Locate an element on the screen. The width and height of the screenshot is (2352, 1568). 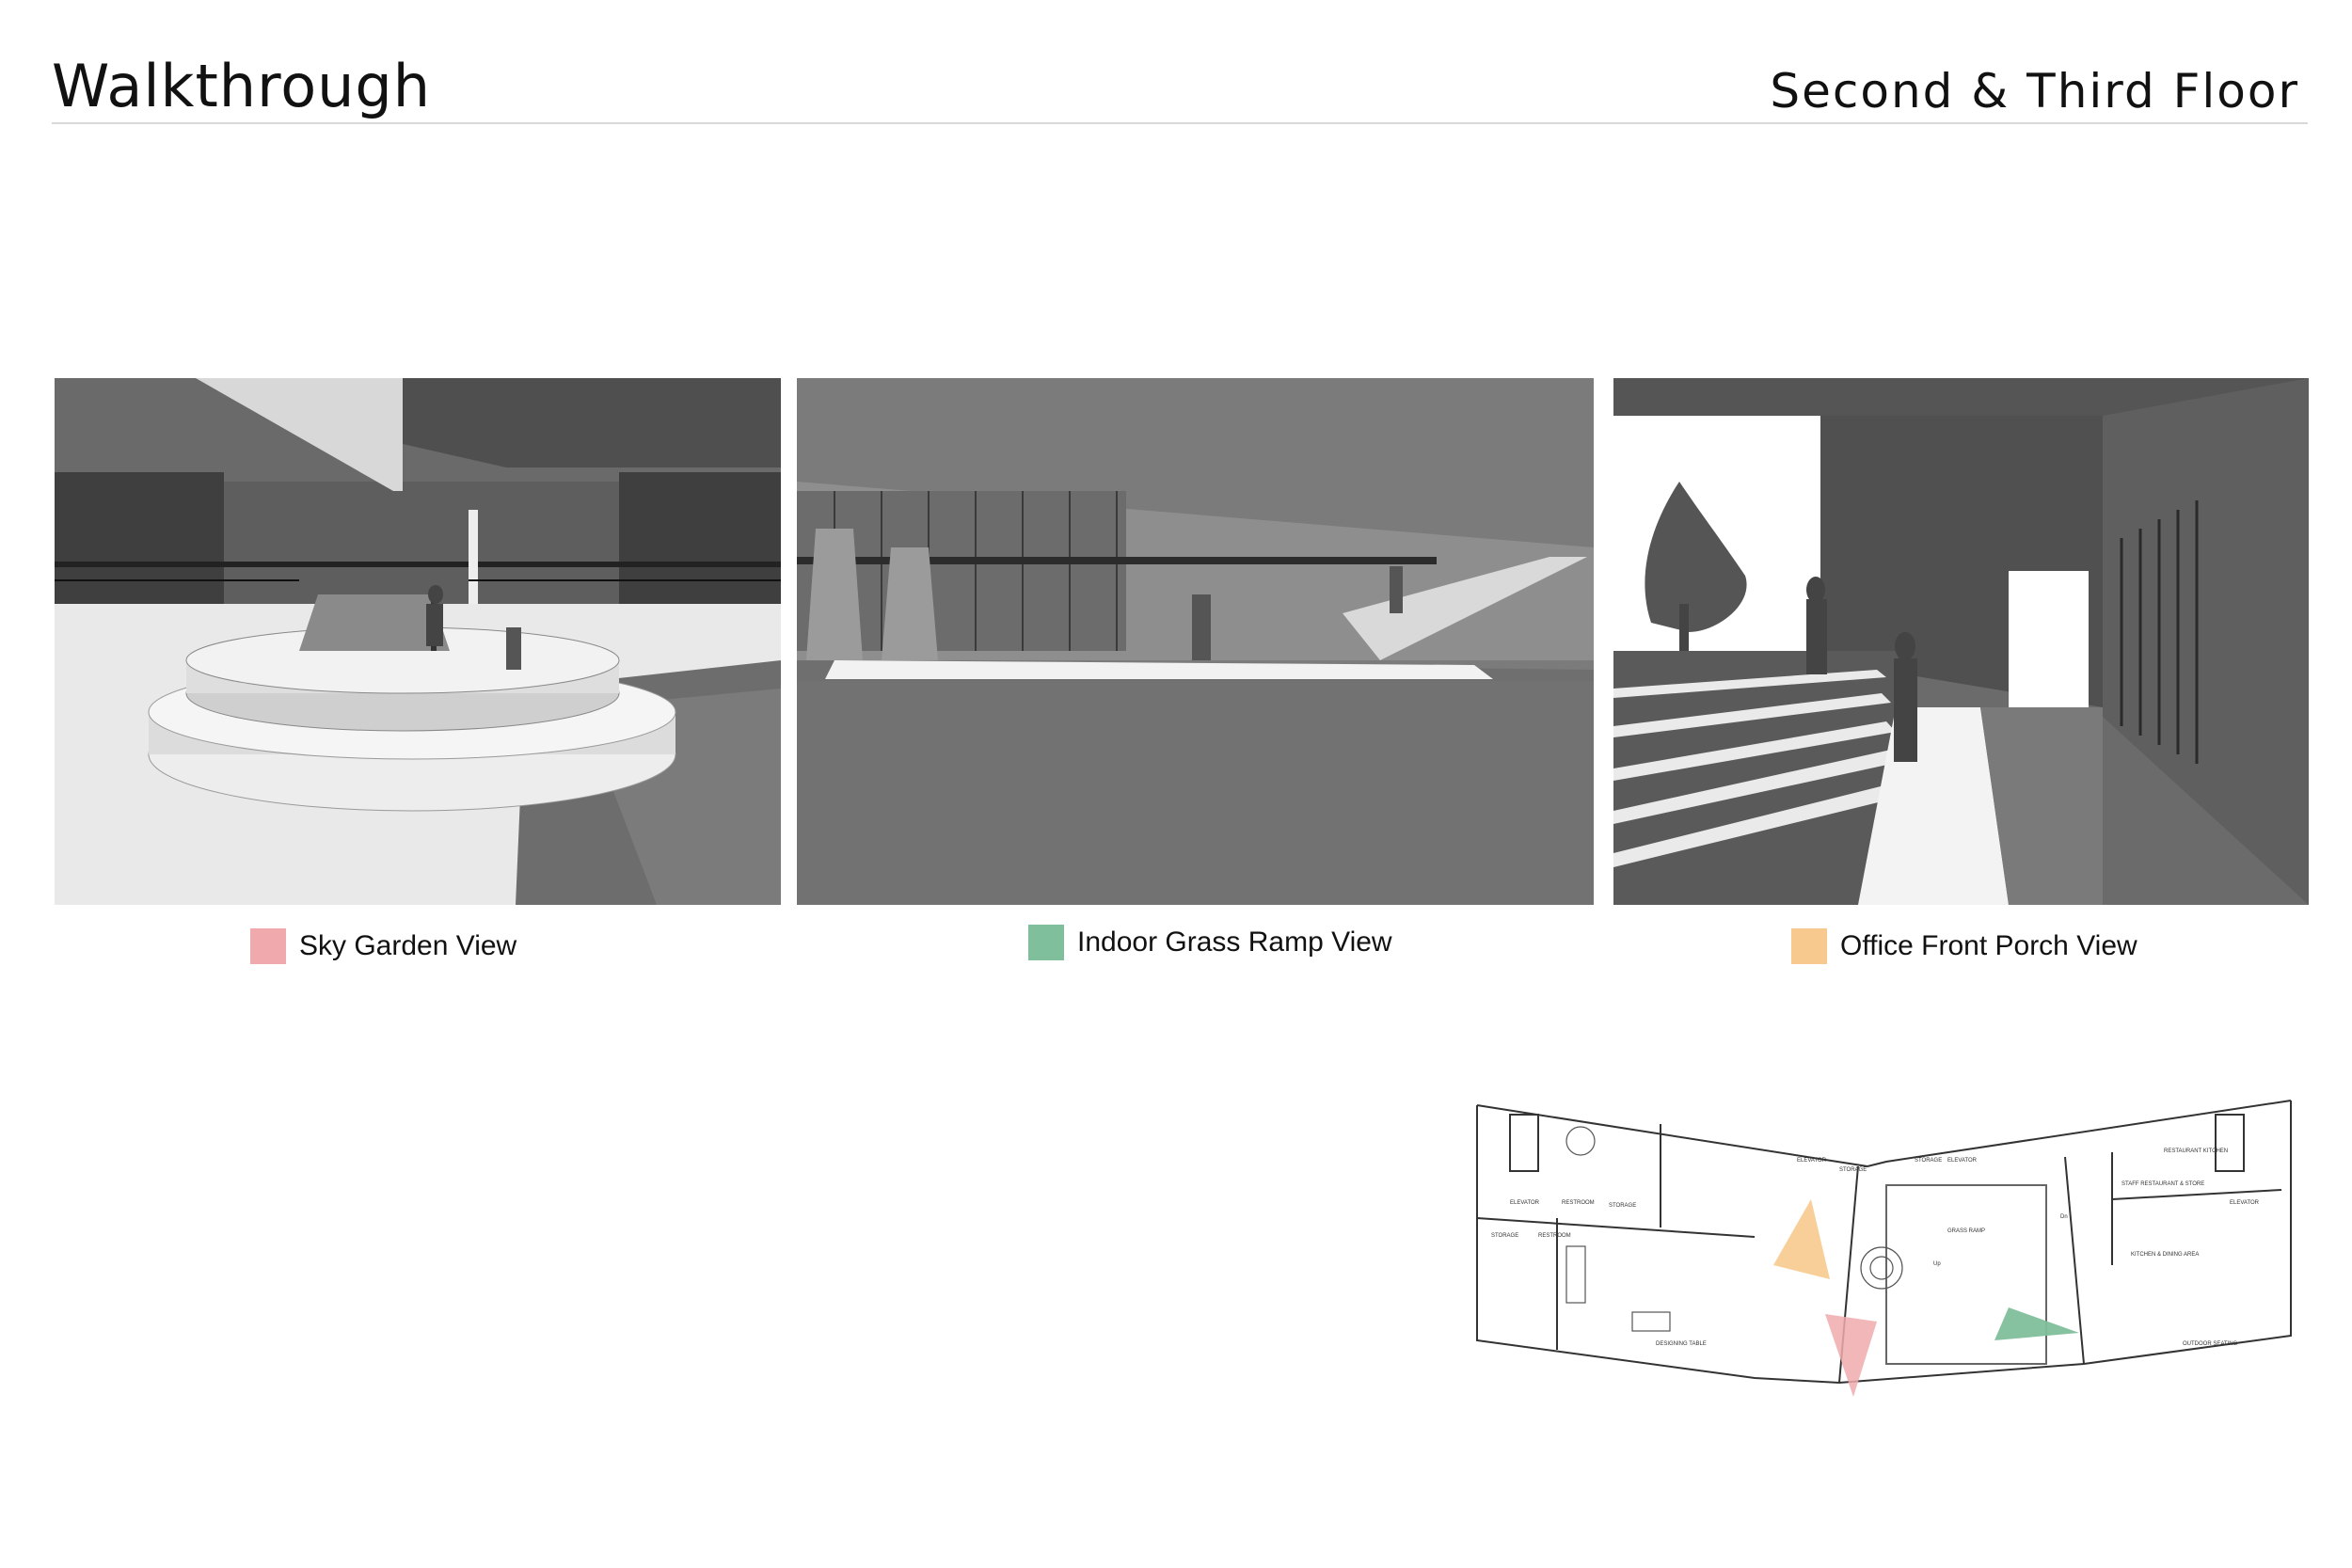
plan-label-elevator-2: ELEVATOR is located at coordinates (1812, 1161).